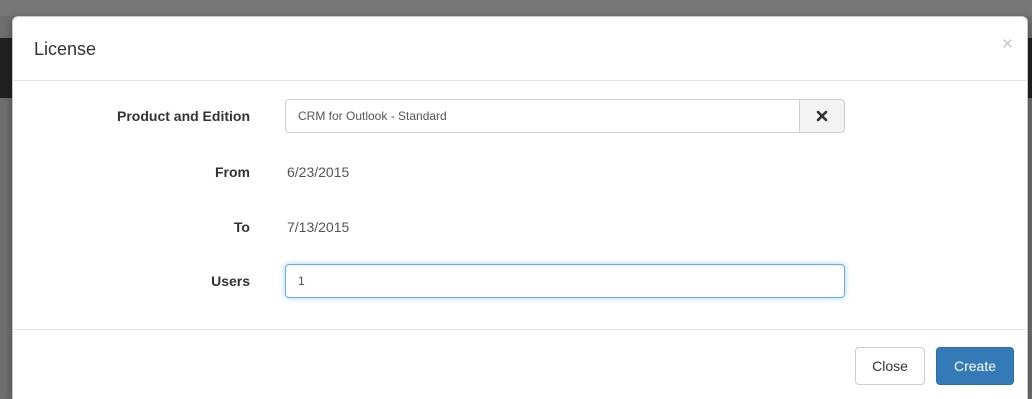 This screenshot has height=399, width=1032. Describe the element at coordinates (1030, 68) in the screenshot. I see `page-backdrop-dark-right` at that location.